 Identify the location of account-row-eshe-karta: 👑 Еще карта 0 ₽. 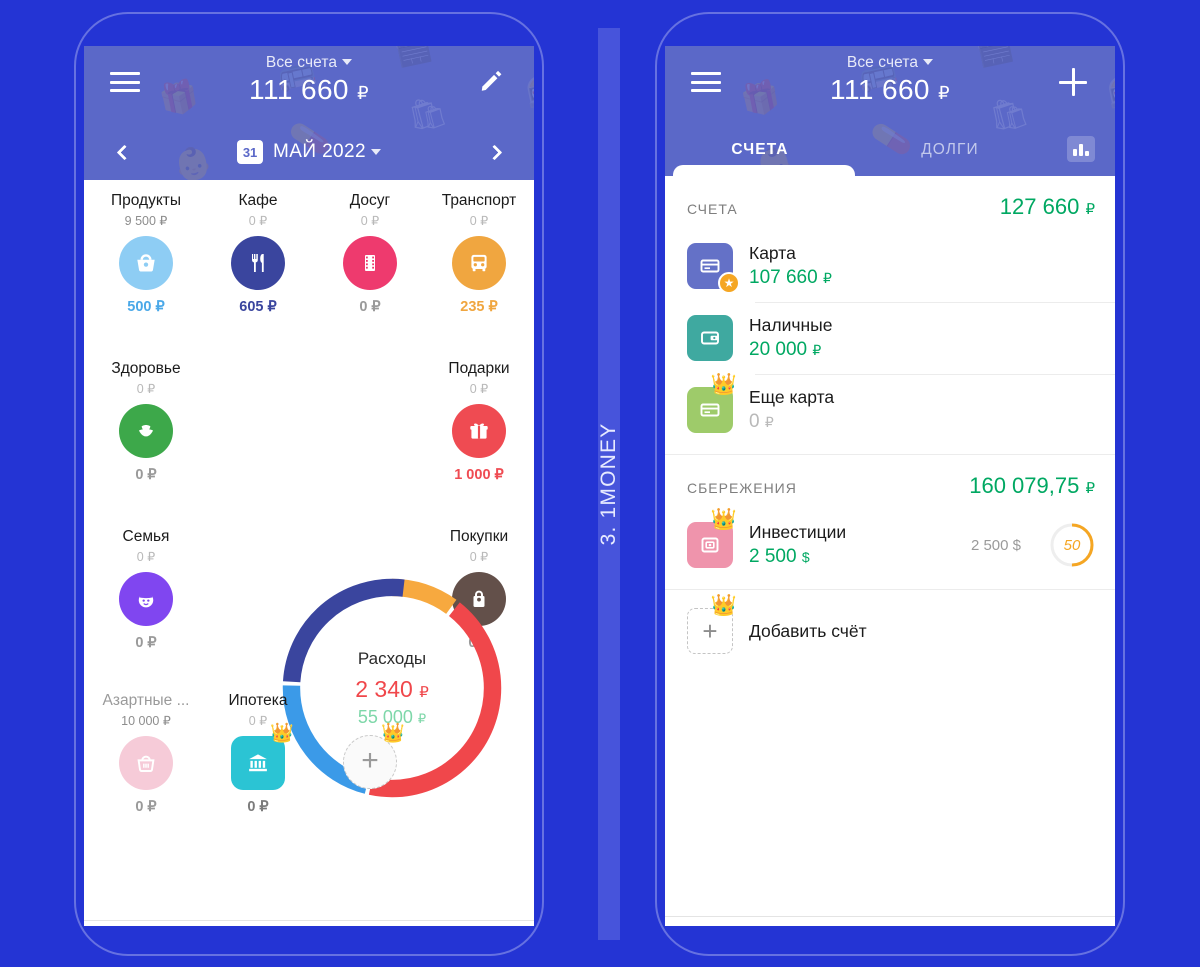
(890, 410).